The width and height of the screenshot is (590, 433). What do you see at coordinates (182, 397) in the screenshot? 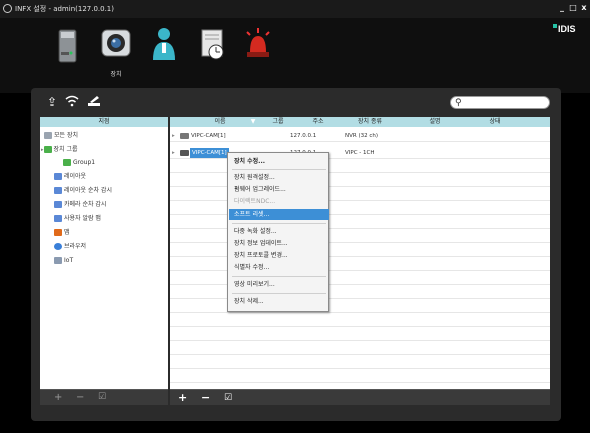
I see `device-add-button: +` at bounding box center [182, 397].